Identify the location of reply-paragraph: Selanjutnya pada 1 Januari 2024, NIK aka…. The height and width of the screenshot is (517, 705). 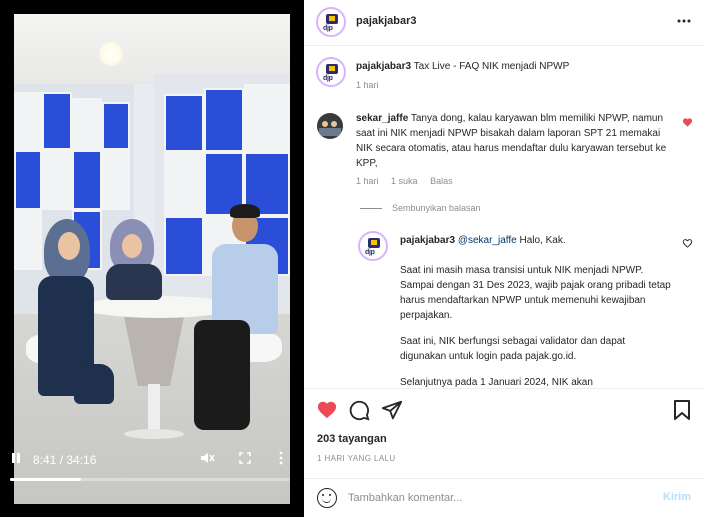
(496, 382).